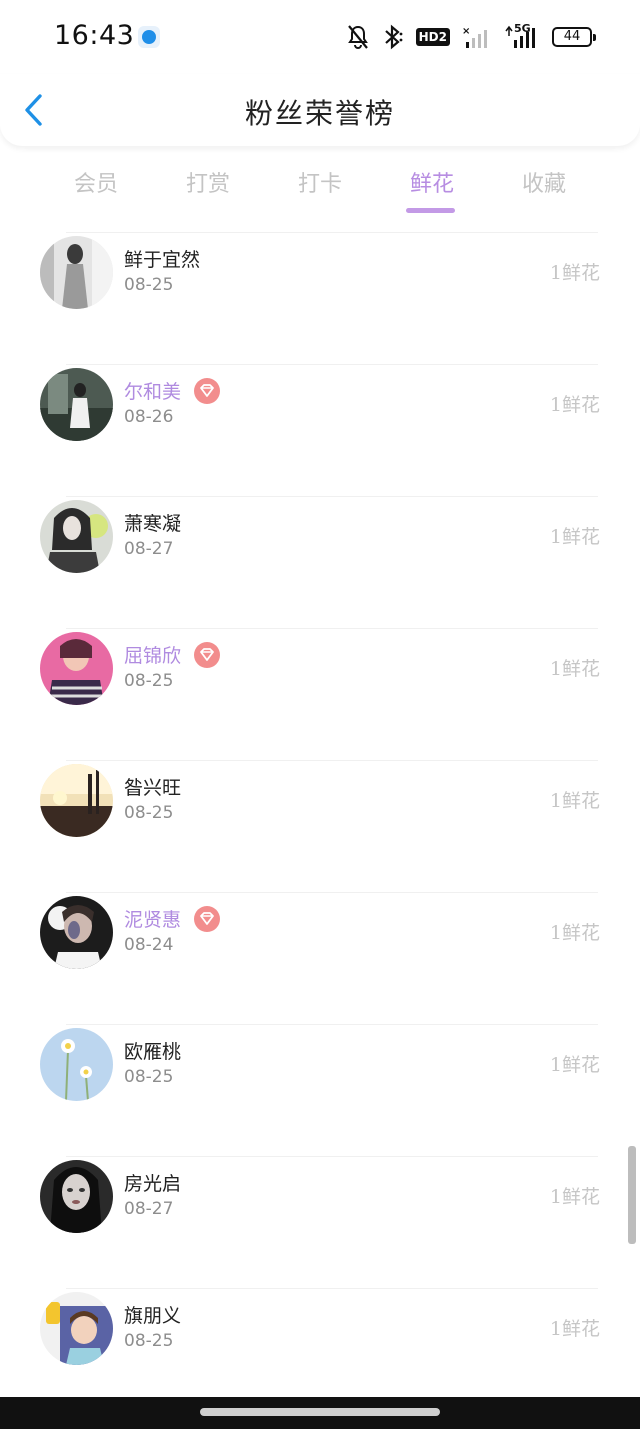 The image size is (640, 1429). I want to click on bluetooth-icon, so click(393, 37).